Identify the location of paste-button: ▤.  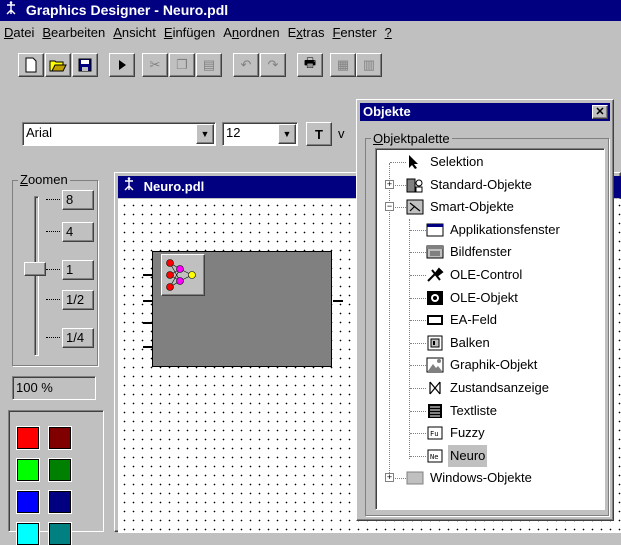
(209, 65).